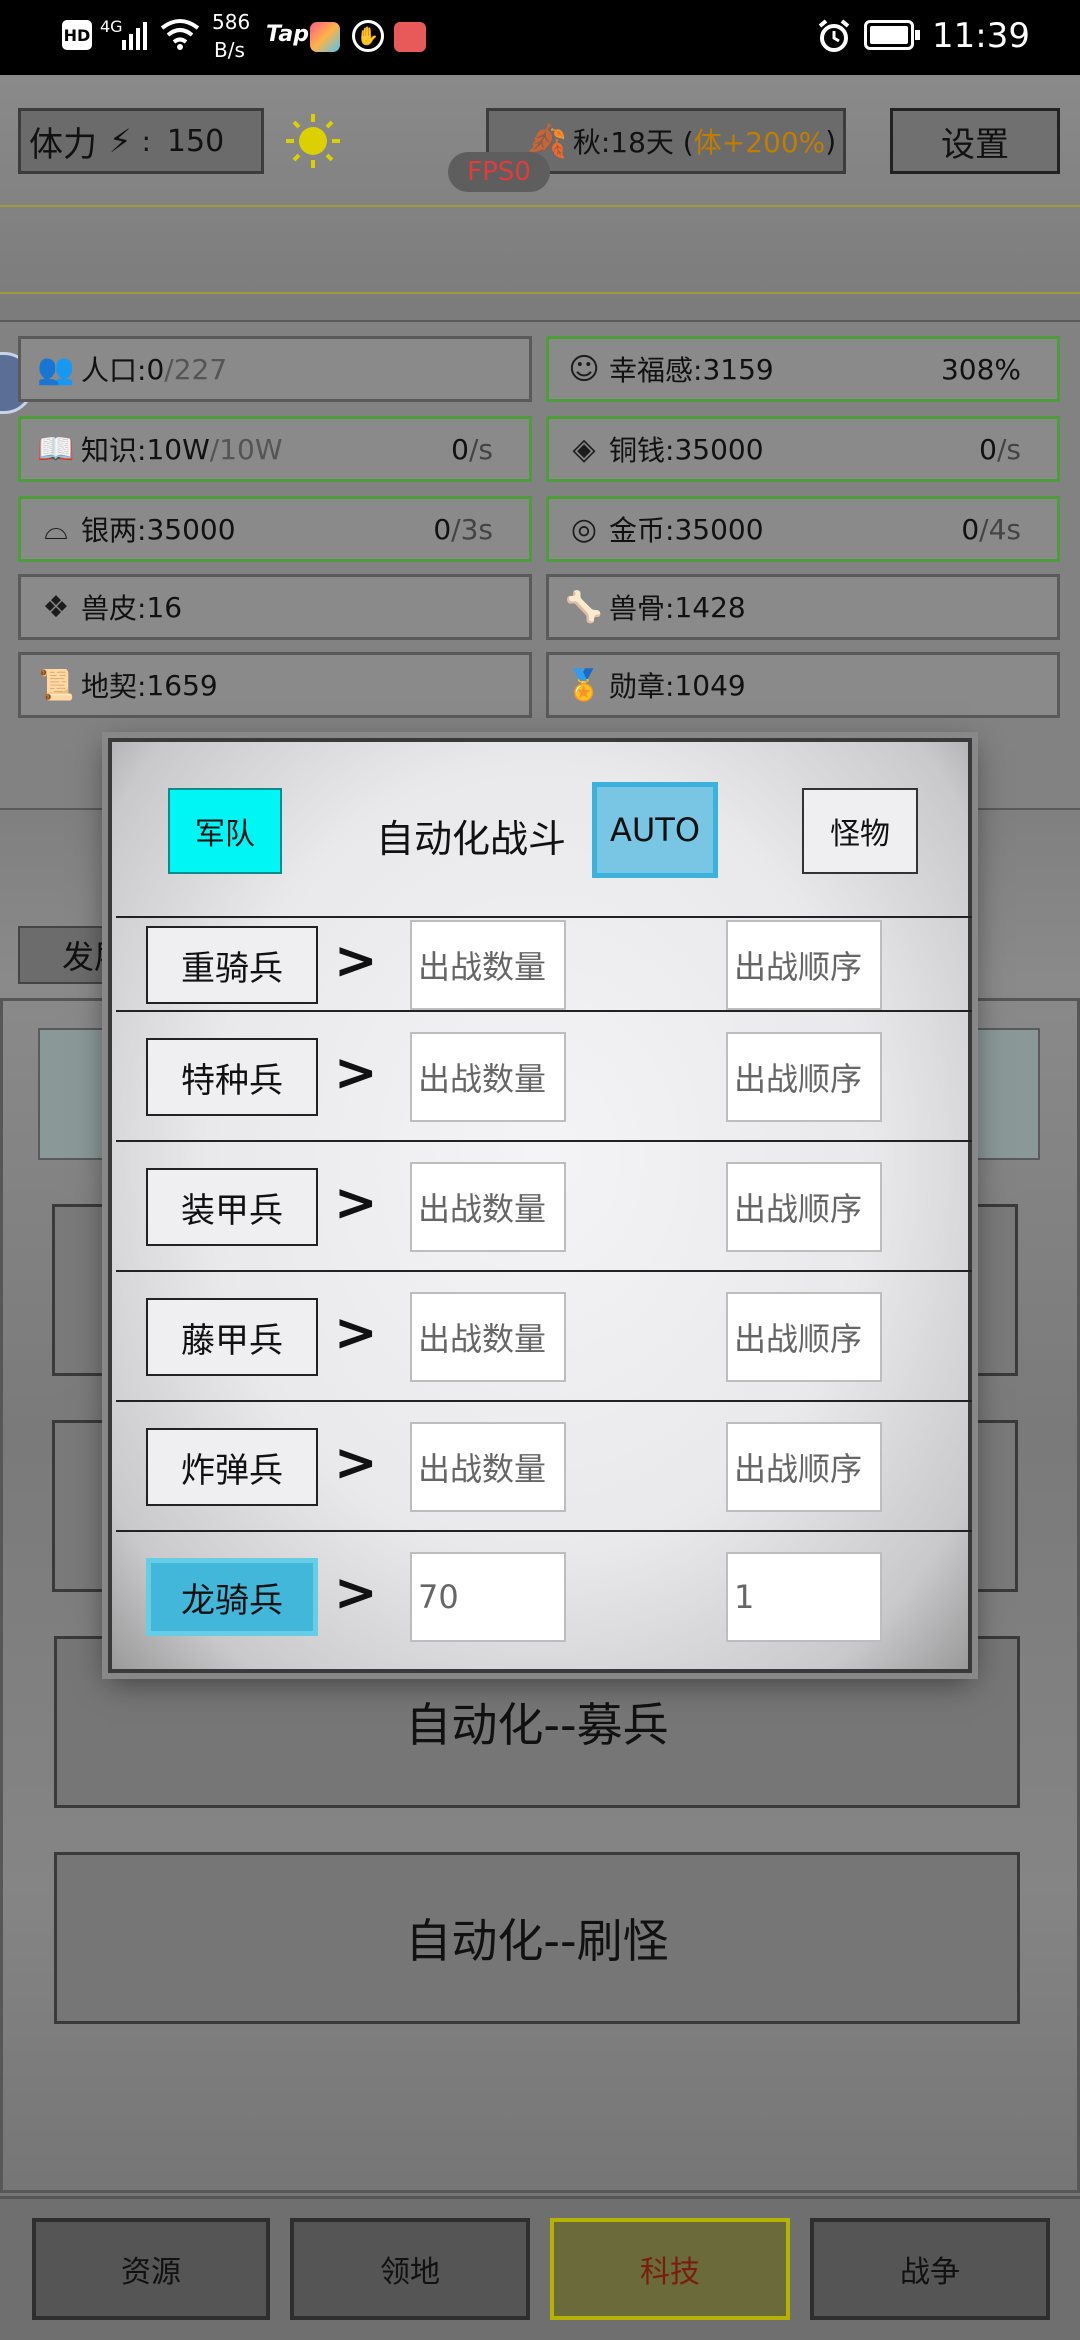  Describe the element at coordinates (196, 369) in the screenshot. I see `resource-value-extra: /227` at that location.